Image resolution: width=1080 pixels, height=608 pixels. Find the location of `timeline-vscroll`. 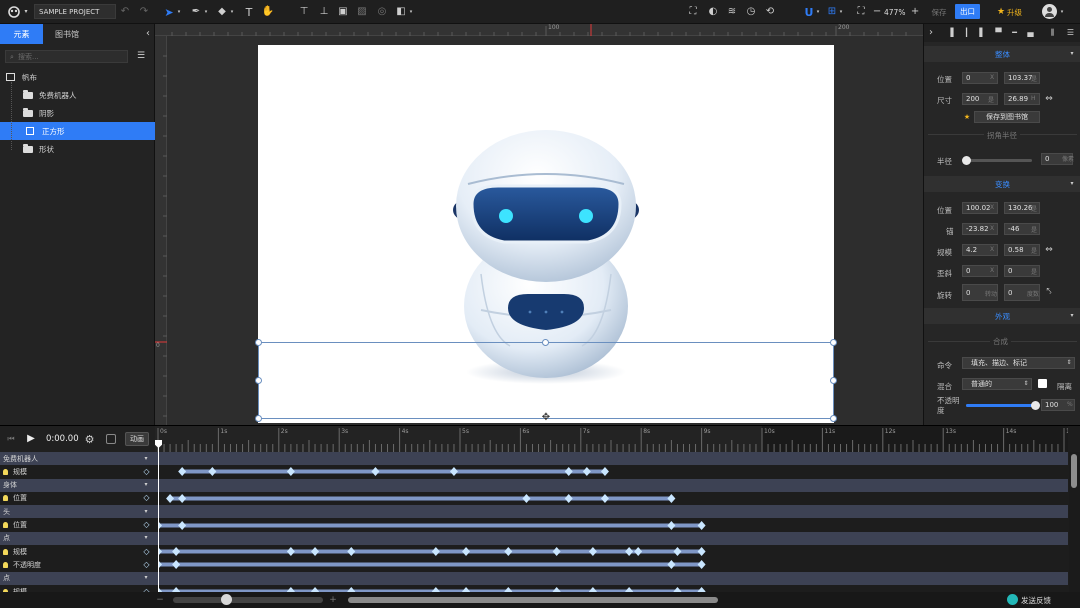

timeline-vscroll is located at coordinates (1074, 522).